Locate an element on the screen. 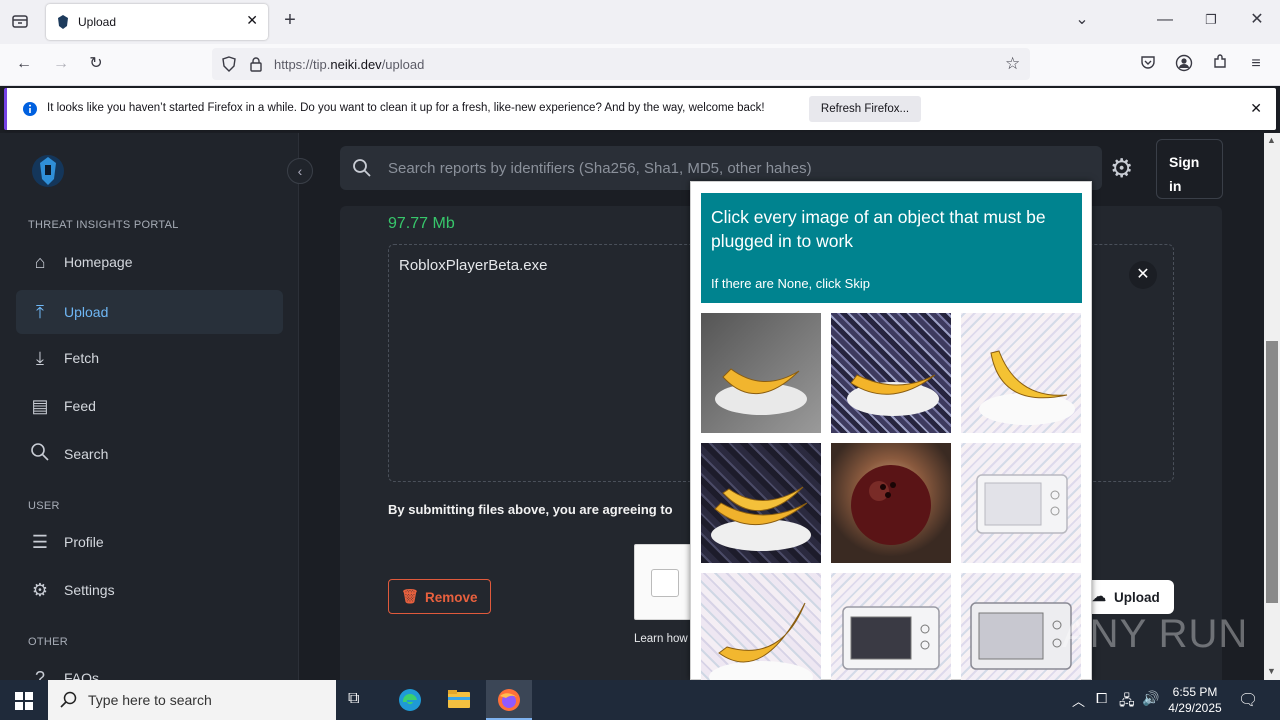  tab-favicon-icon is located at coordinates (63, 24).